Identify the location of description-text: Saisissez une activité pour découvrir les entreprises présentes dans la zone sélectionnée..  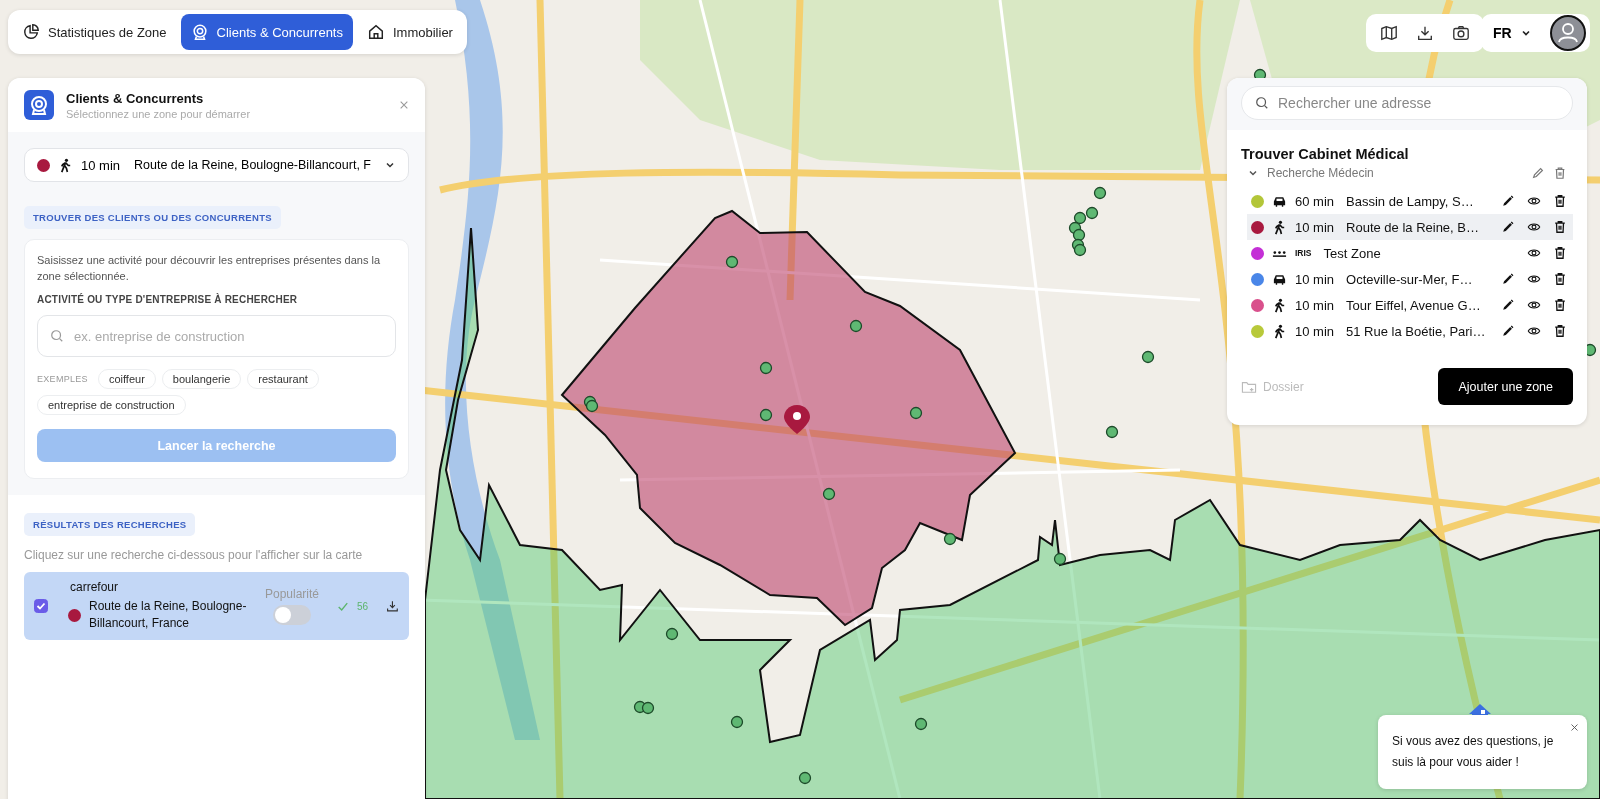
(209, 268).